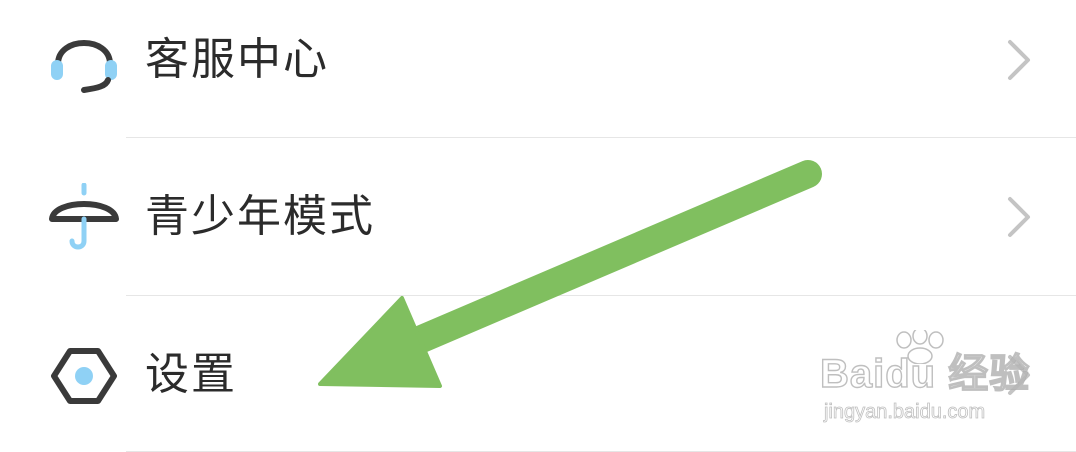 The height and width of the screenshot is (452, 1076). Describe the element at coordinates (237, 59) in the screenshot. I see `menu-item-label: 客服中心` at that location.